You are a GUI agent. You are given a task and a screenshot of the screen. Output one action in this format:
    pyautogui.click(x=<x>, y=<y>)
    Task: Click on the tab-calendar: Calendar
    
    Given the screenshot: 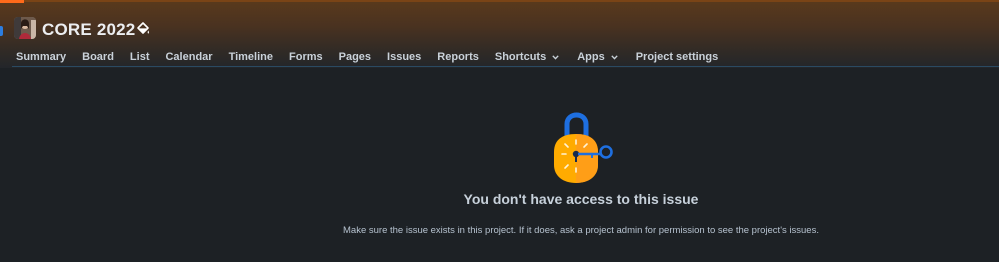 What is the action you would take?
    pyautogui.click(x=188, y=57)
    